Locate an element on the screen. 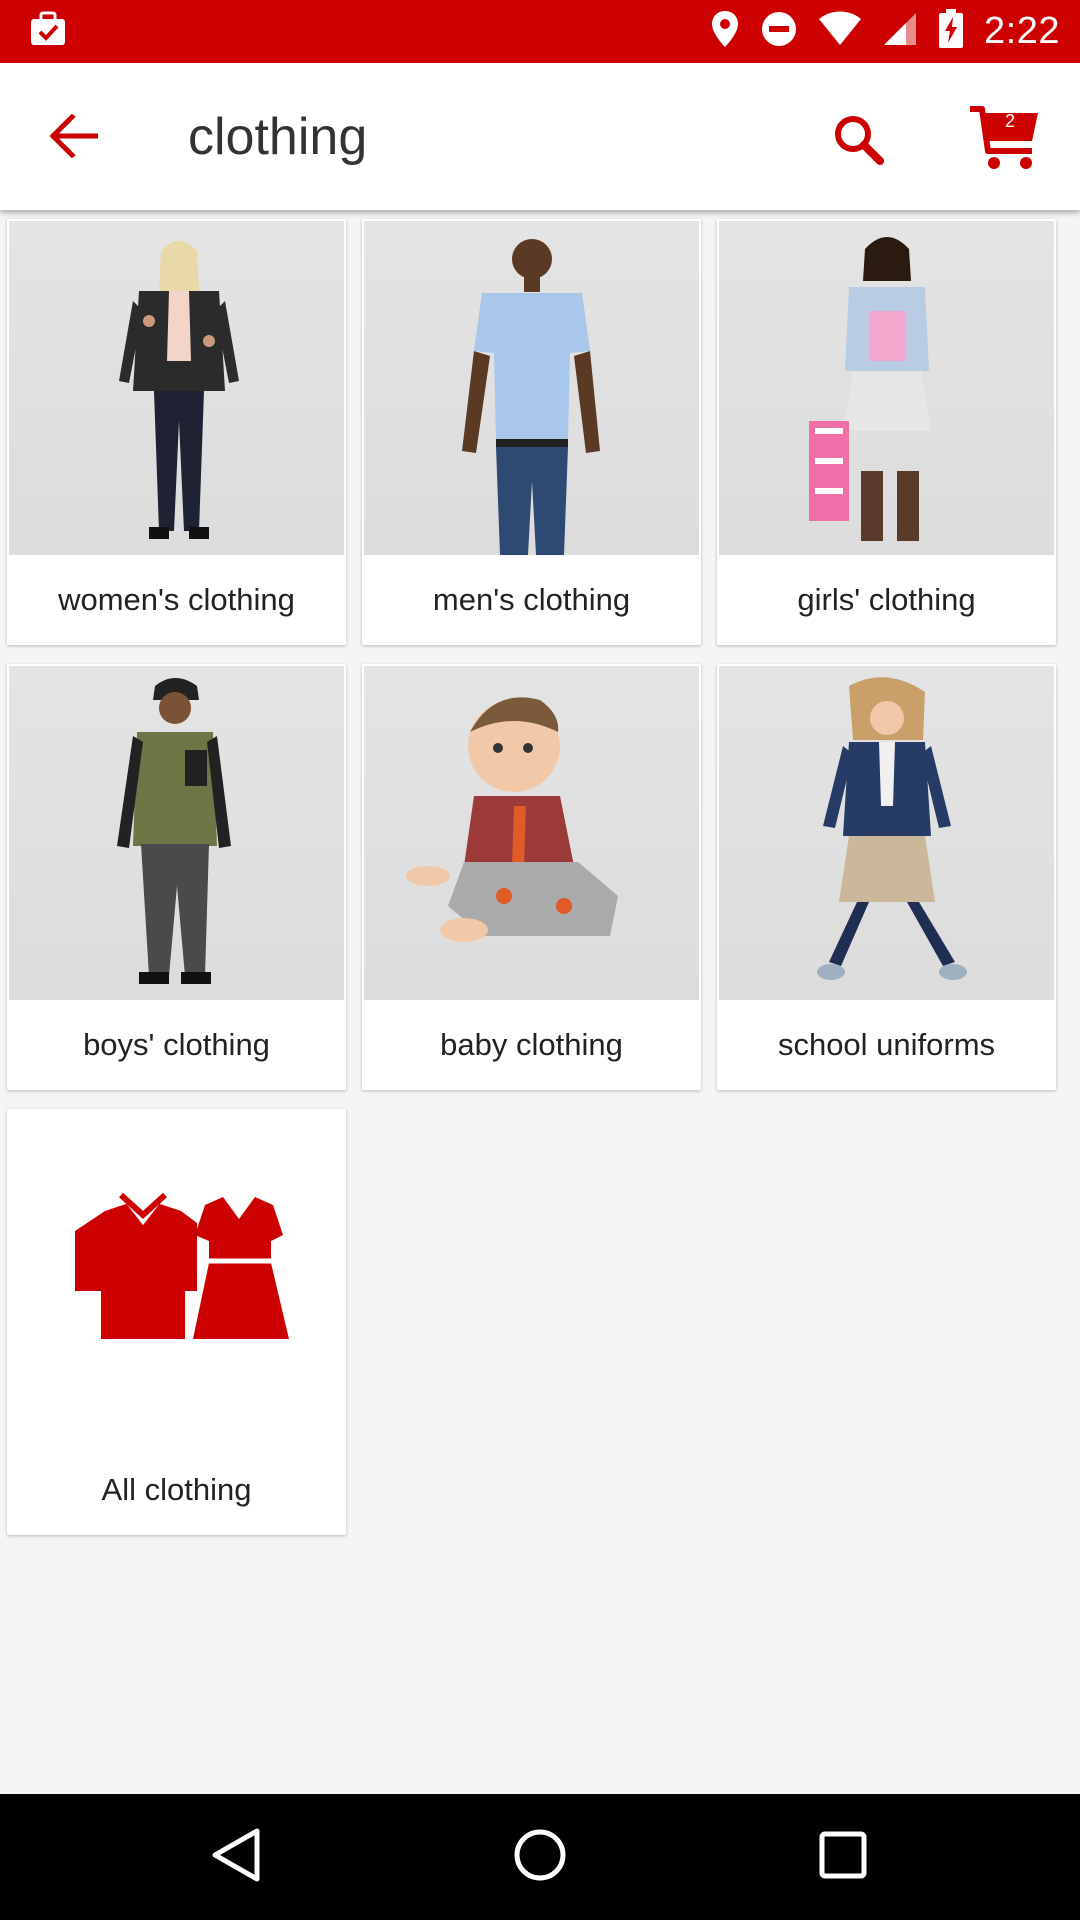 The image size is (1080, 1920). tile-label: boys' clothing is located at coordinates (176, 1044).